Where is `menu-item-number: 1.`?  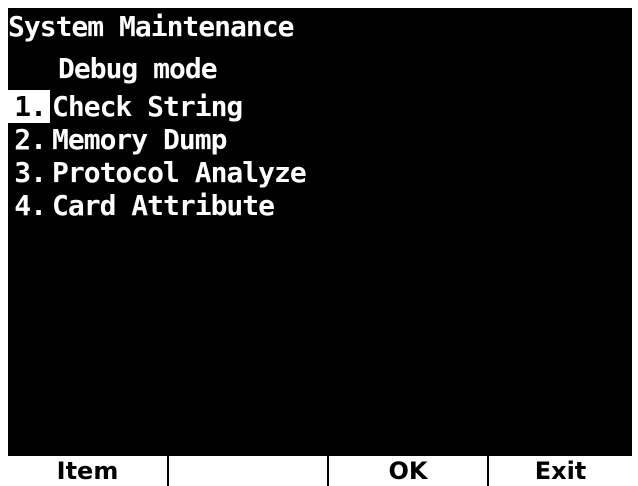
menu-item-number: 1. is located at coordinates (29, 106).